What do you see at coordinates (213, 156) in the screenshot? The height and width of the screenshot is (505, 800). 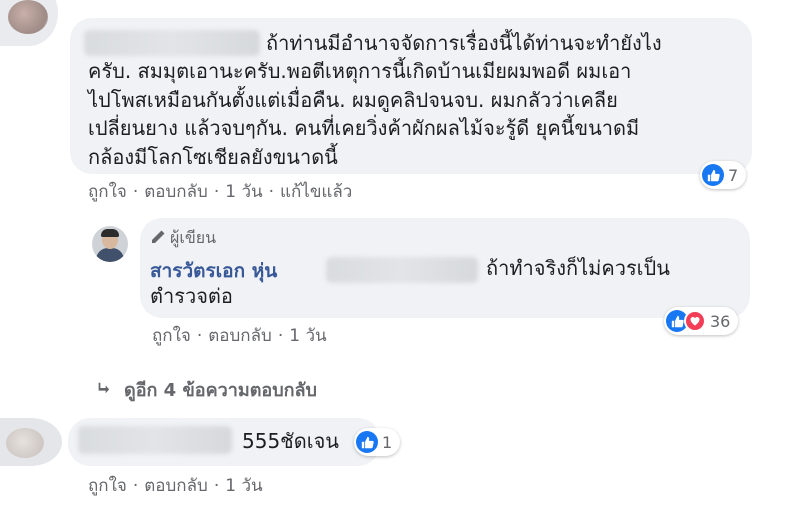 I see `comment-line: กล้องมีโลกโซเชียลยังขนาดนี้` at bounding box center [213, 156].